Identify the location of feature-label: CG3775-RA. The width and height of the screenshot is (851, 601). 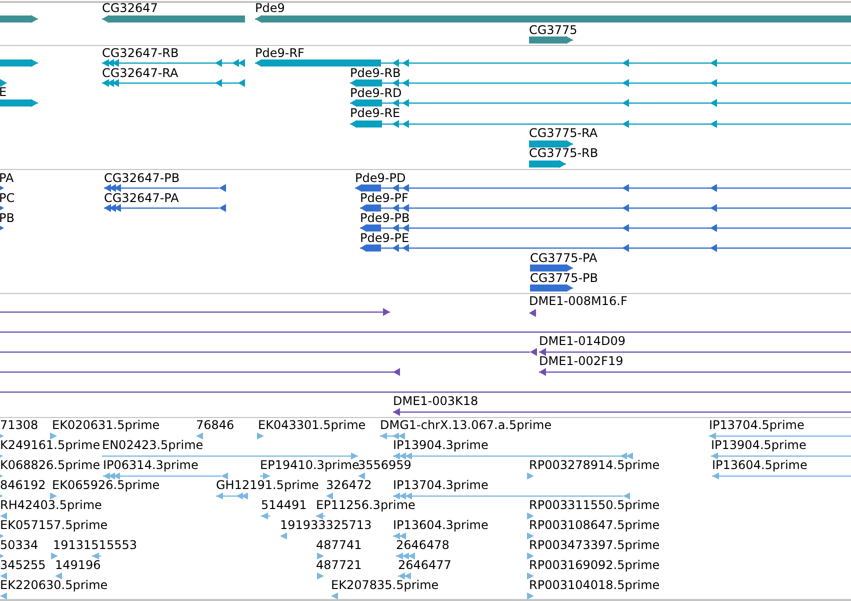
(563, 133).